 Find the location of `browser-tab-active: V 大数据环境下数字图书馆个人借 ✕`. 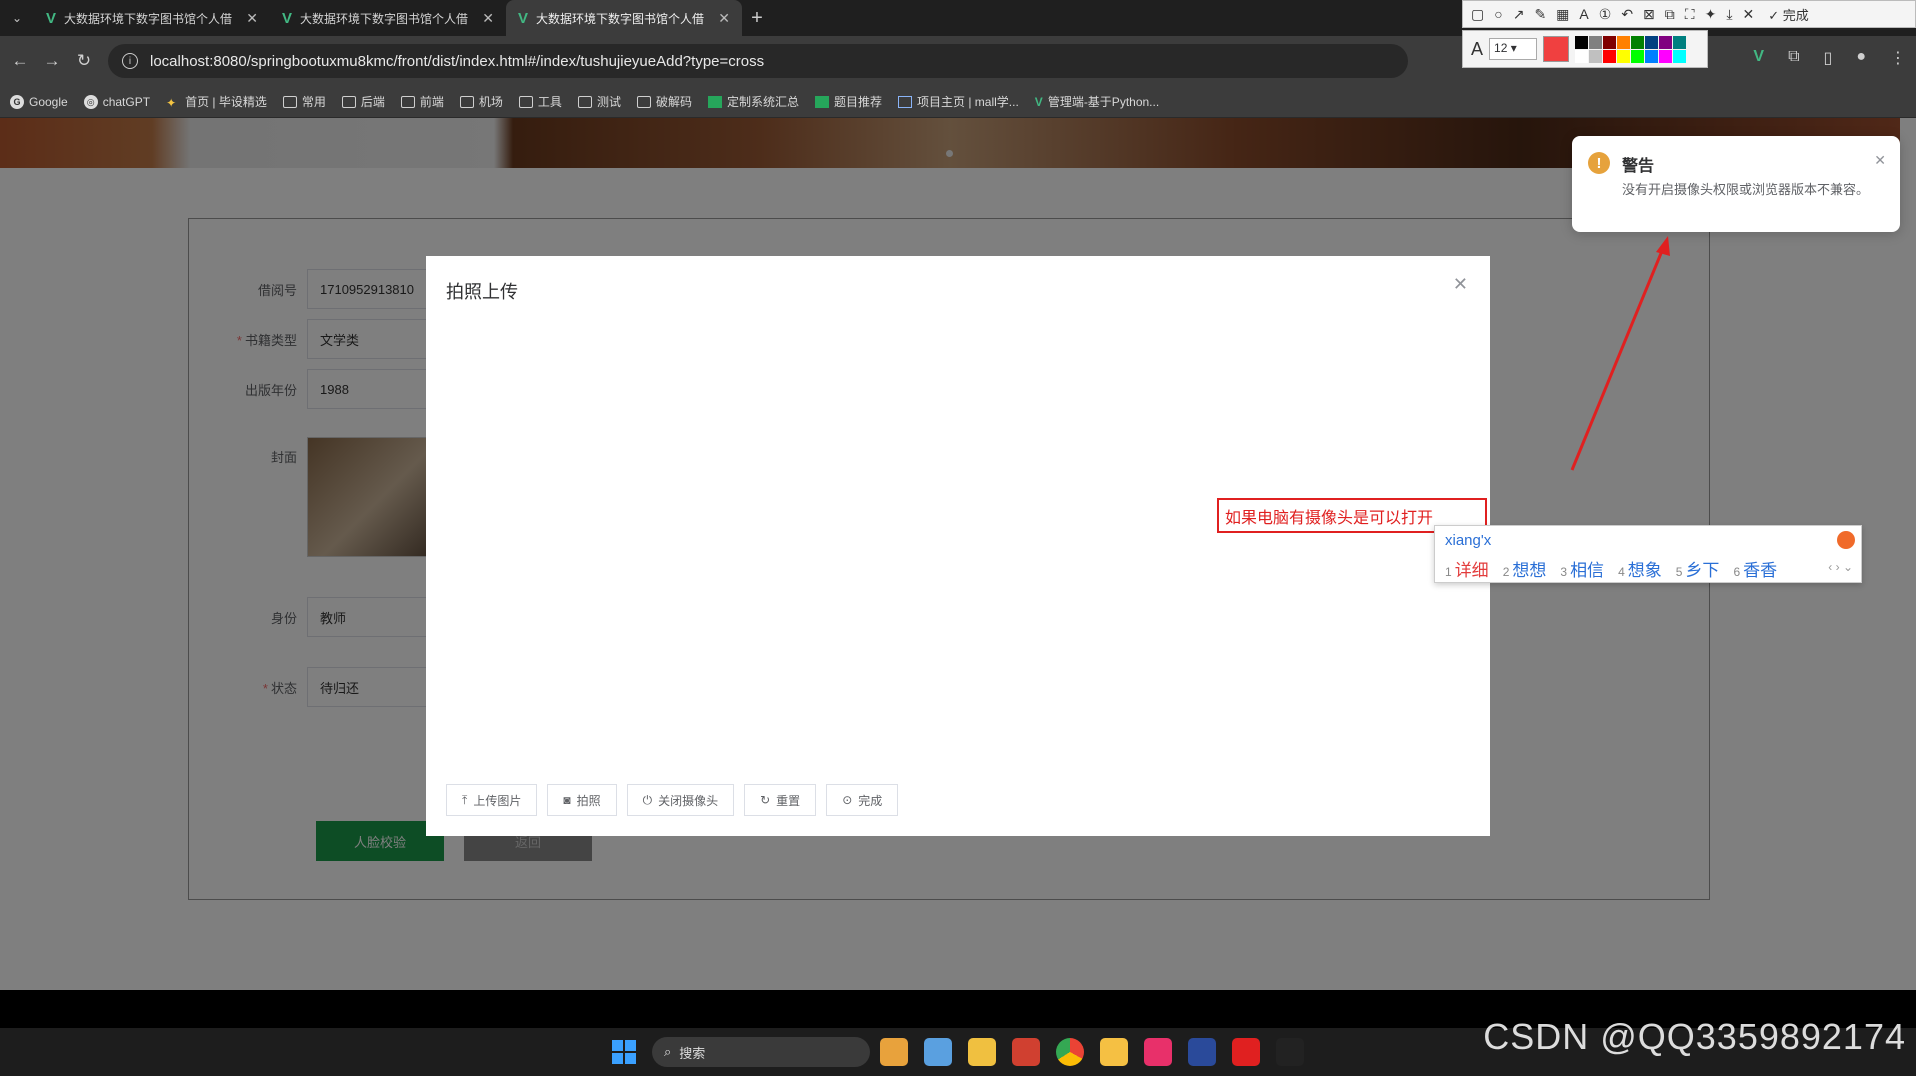

browser-tab-active: V 大数据环境下数字图书馆个人借 ✕ is located at coordinates (624, 18).